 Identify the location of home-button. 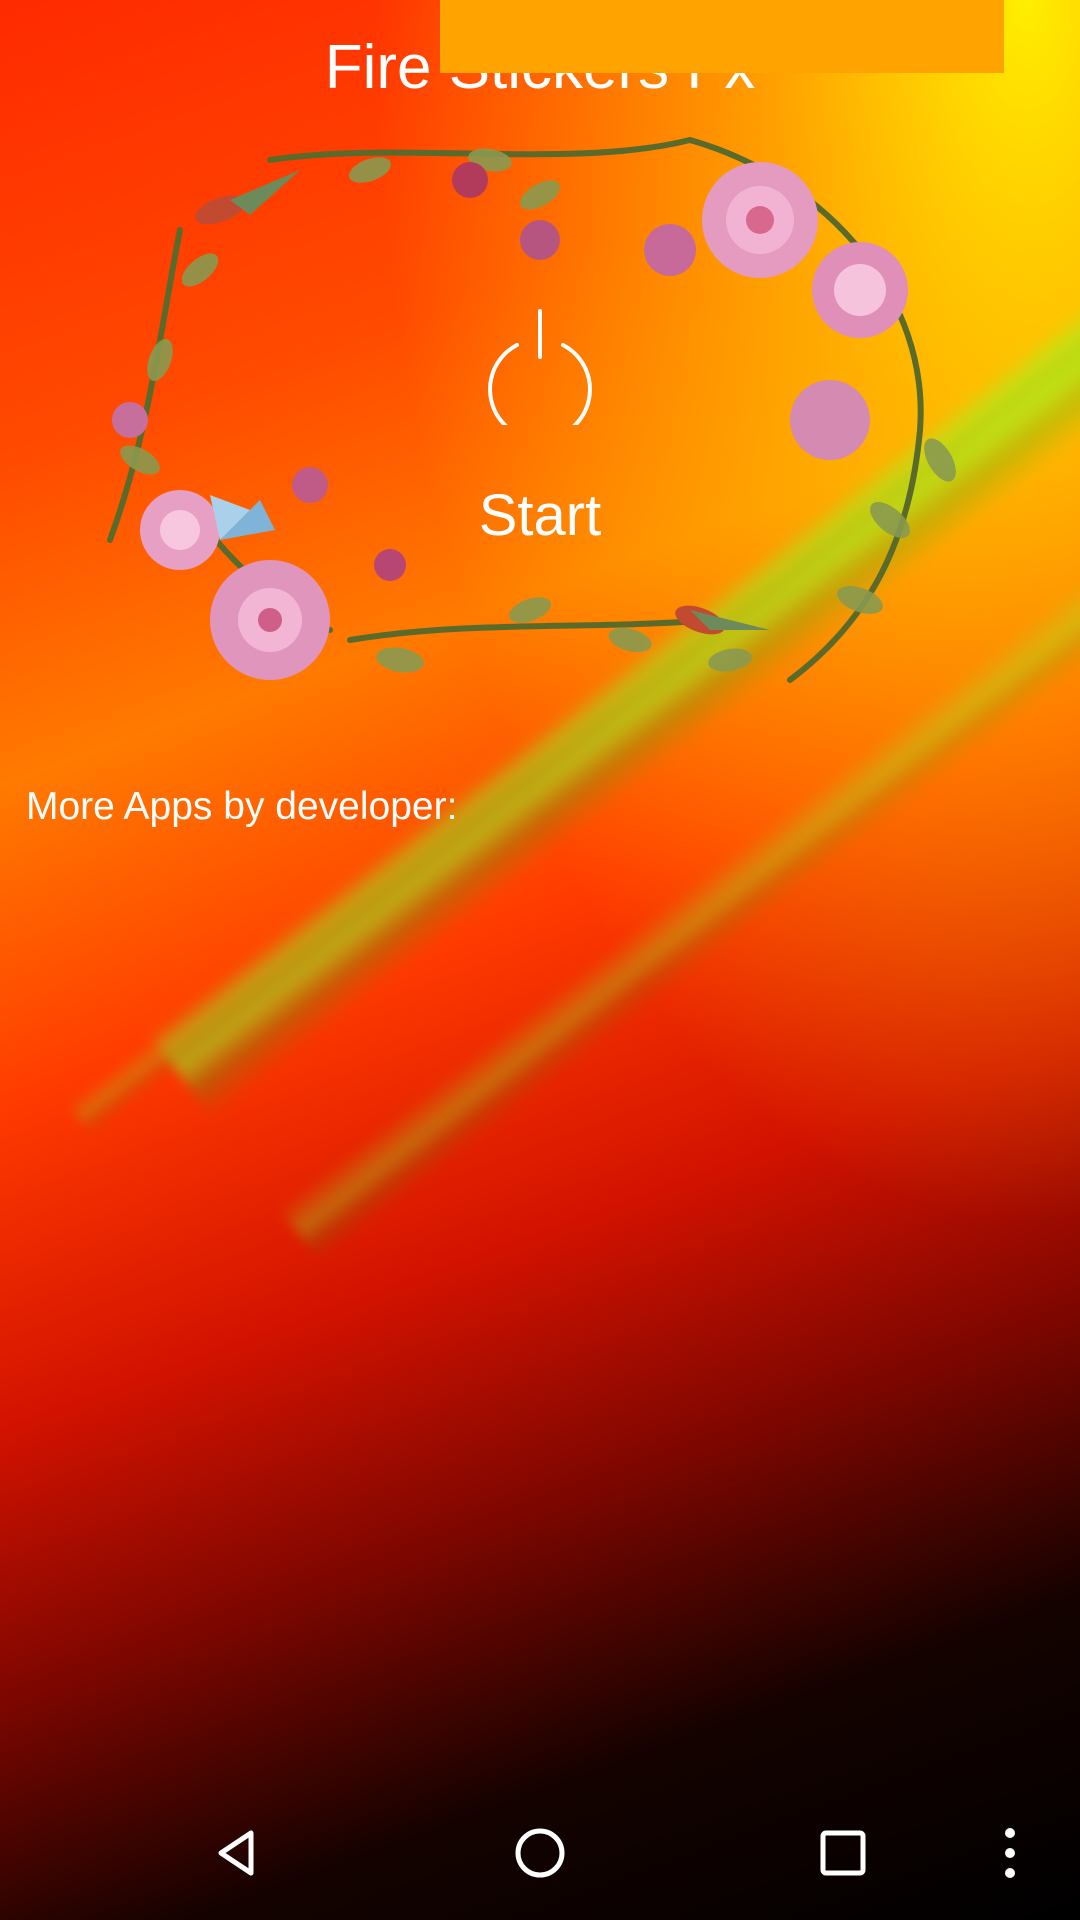
(540, 1853).